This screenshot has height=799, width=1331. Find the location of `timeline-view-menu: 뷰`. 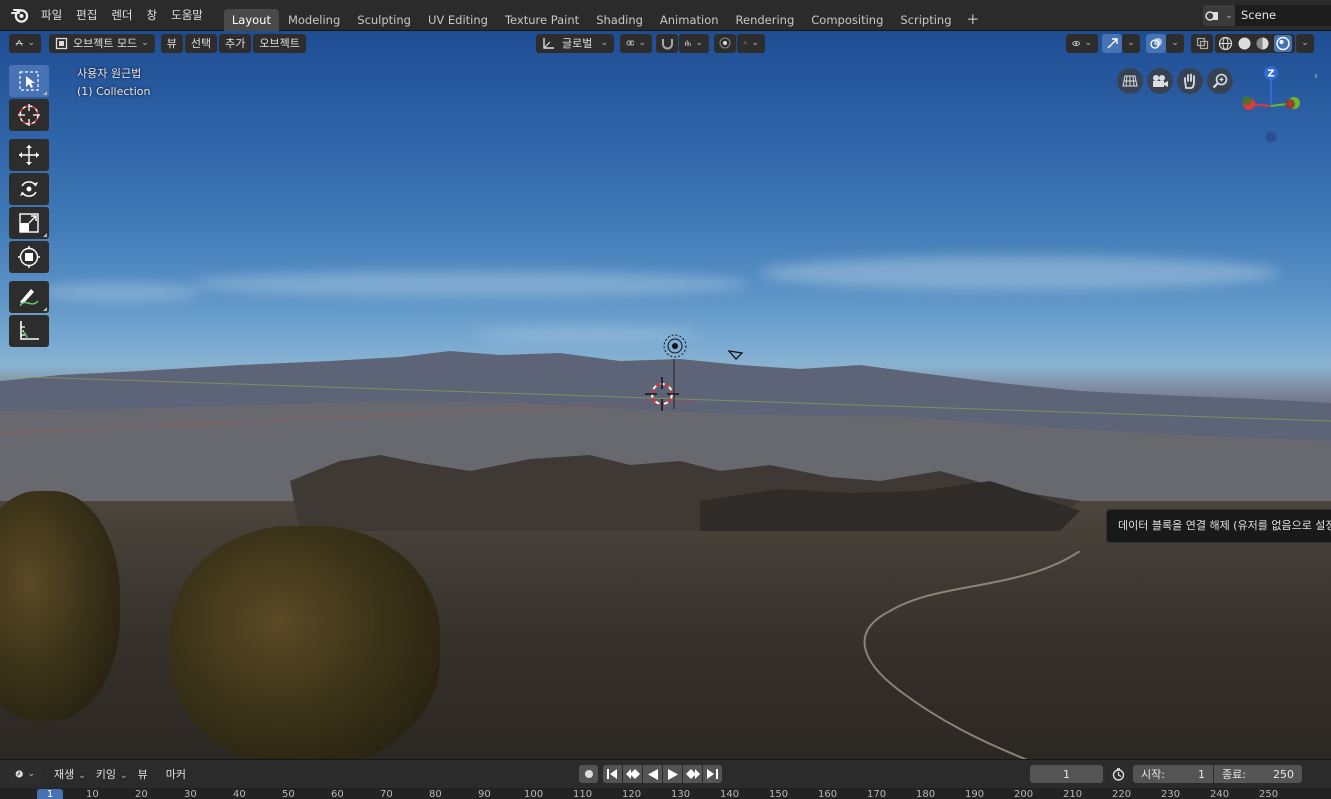

timeline-view-menu: 뷰 is located at coordinates (143, 774).